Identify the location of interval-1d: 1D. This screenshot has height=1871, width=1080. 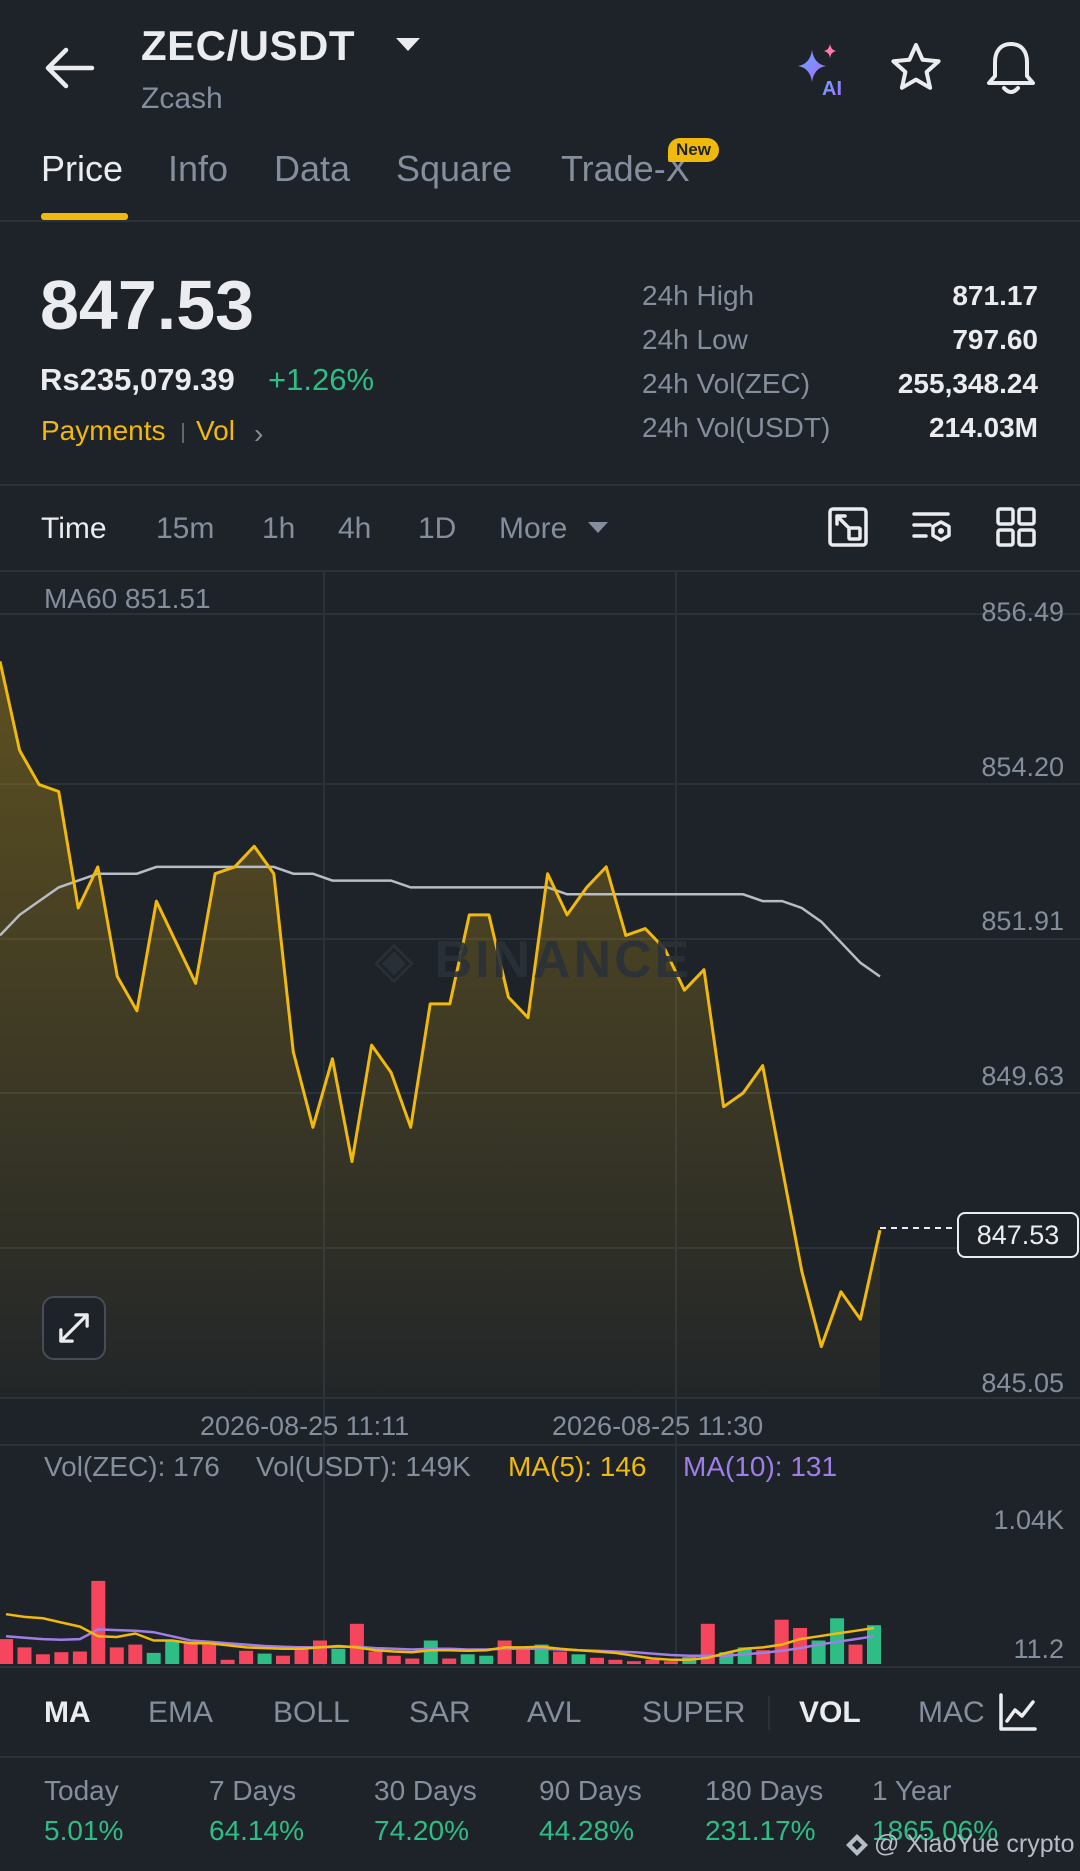
(437, 529).